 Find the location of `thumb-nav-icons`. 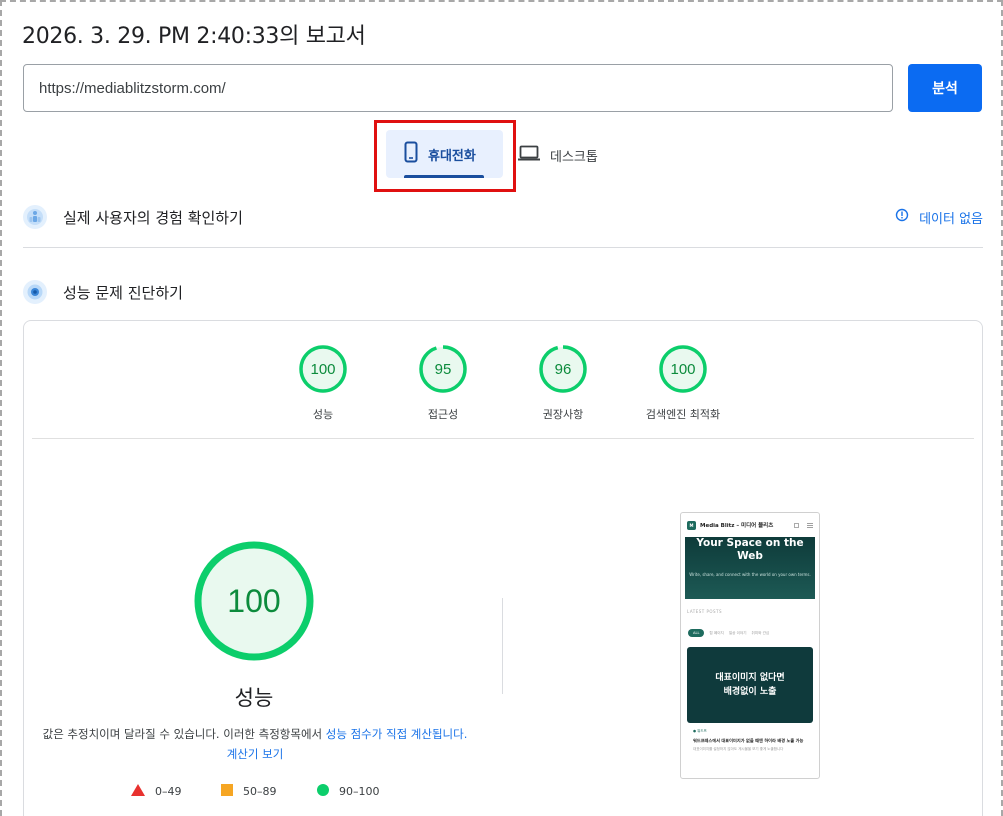

thumb-nav-icons is located at coordinates (803, 525).